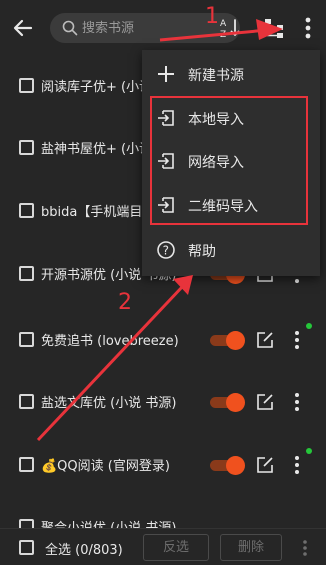  What do you see at coordinates (231, 205) in the screenshot?
I see `menu-item-qr-import: 二维码导入` at bounding box center [231, 205].